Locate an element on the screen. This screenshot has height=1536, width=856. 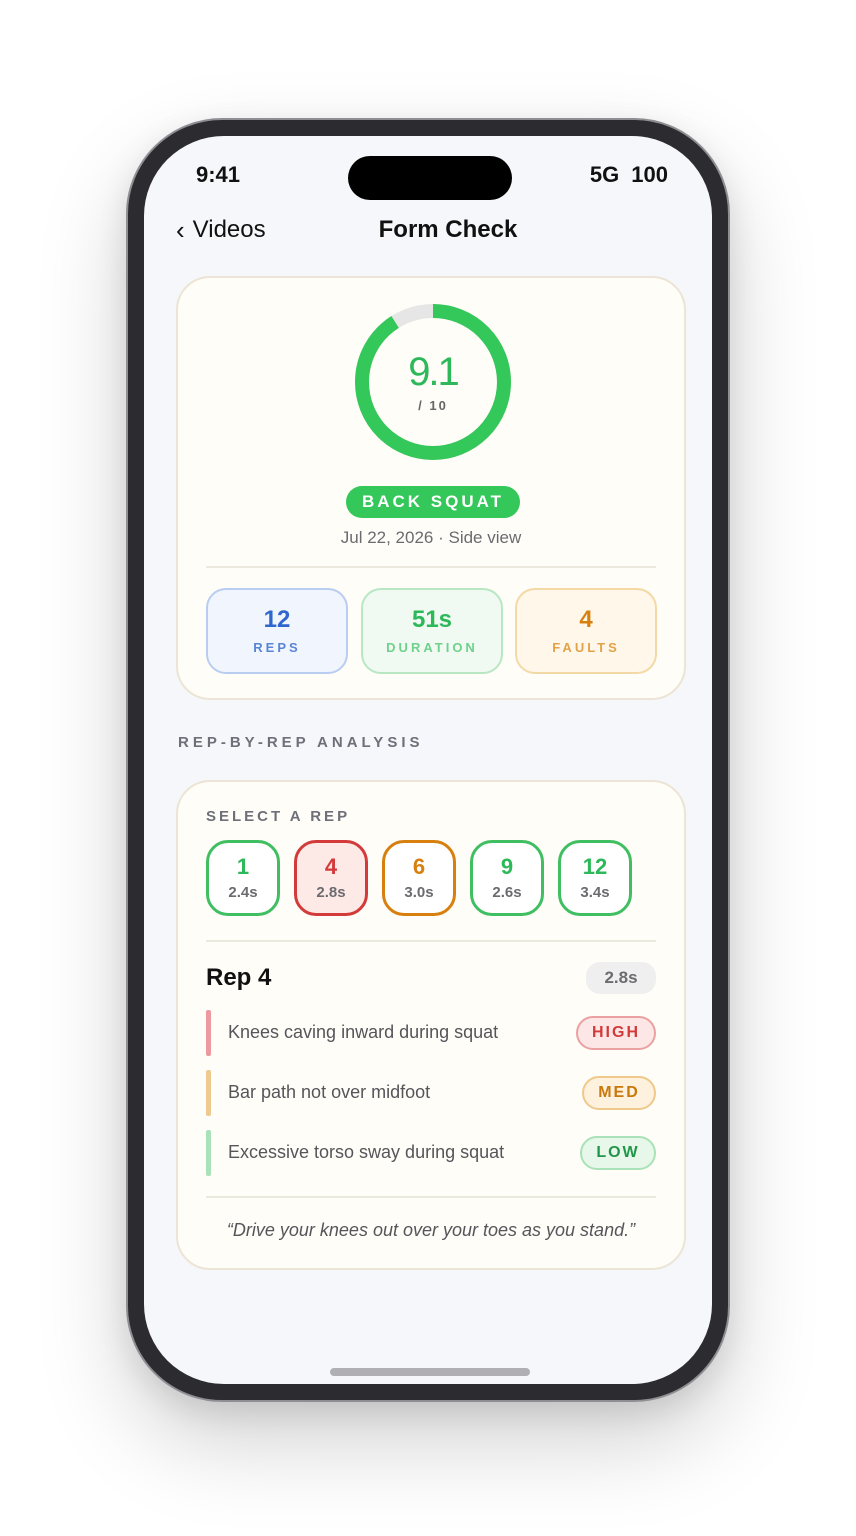
rep-button-1: 1 2.4s is located at coordinates (243, 878).